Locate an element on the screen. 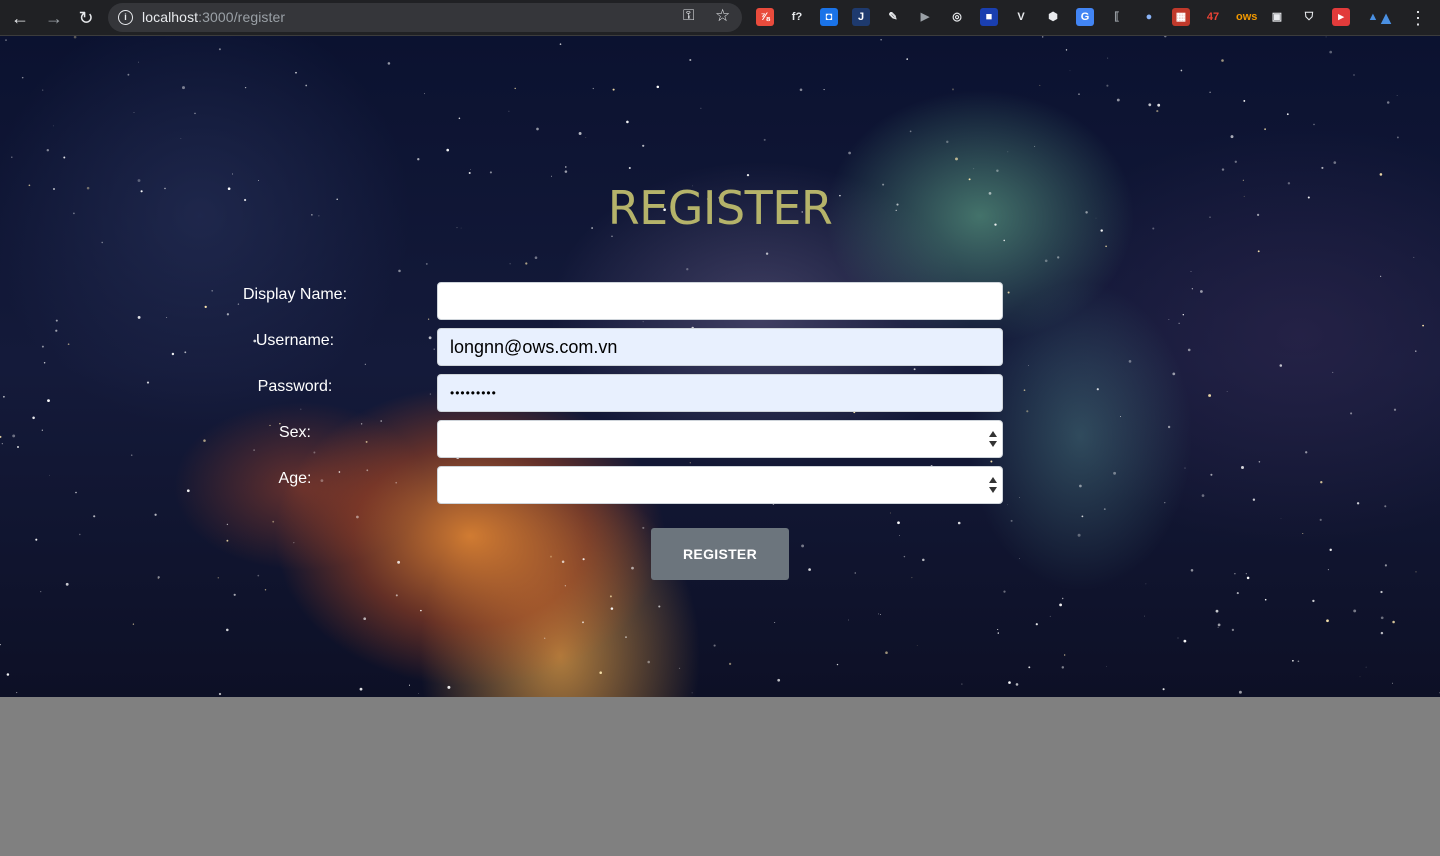  age-label: Age: is located at coordinates (295, 478).